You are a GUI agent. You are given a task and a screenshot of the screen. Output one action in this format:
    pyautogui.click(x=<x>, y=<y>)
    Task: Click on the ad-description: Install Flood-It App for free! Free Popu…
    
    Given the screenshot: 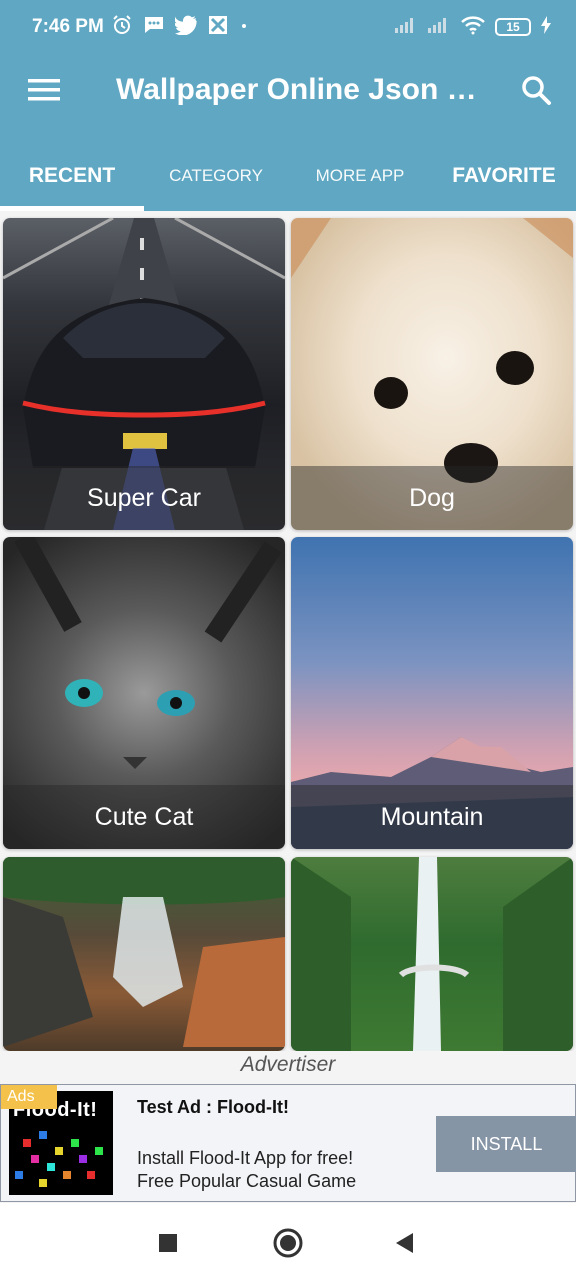 What is the action you would take?
    pyautogui.click(x=246, y=1170)
    